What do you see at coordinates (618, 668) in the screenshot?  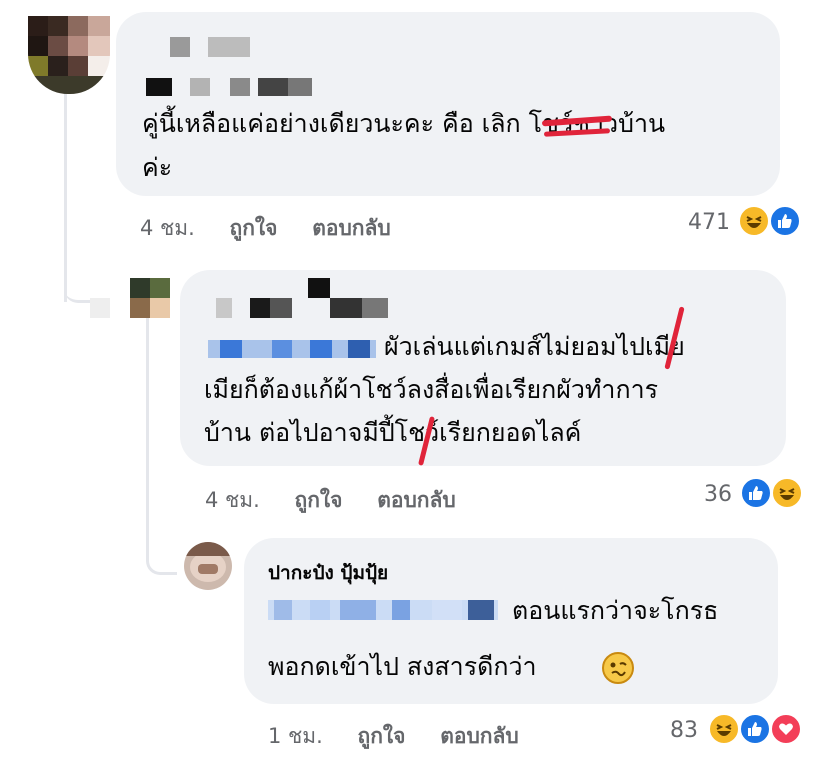 I see `woozy-face-icon` at bounding box center [618, 668].